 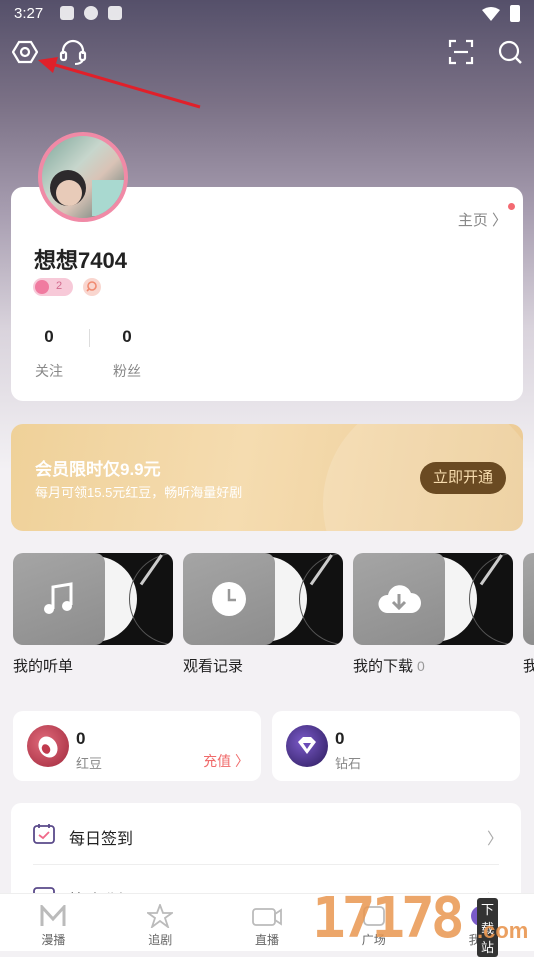 I want to click on following-stat: 0 关注, so click(x=49, y=354).